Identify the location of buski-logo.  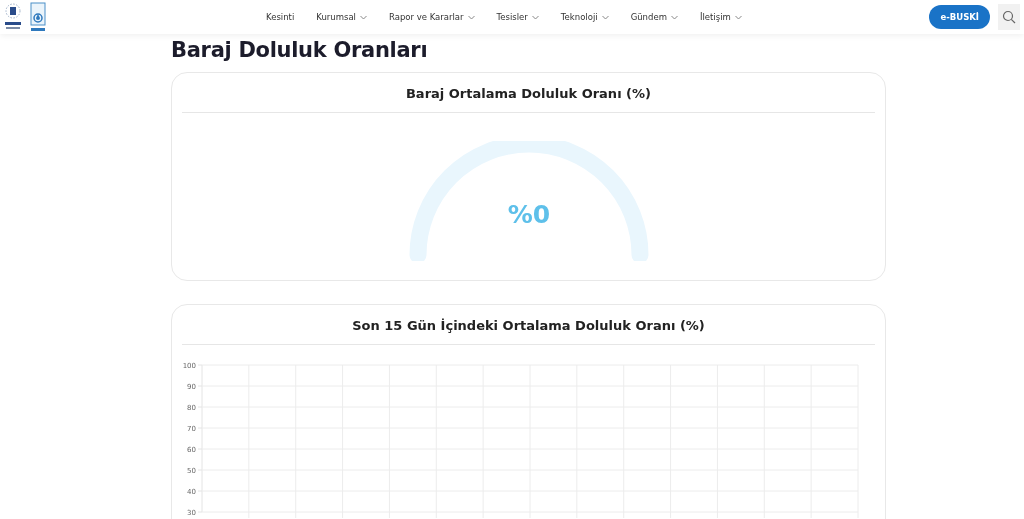
(38, 17).